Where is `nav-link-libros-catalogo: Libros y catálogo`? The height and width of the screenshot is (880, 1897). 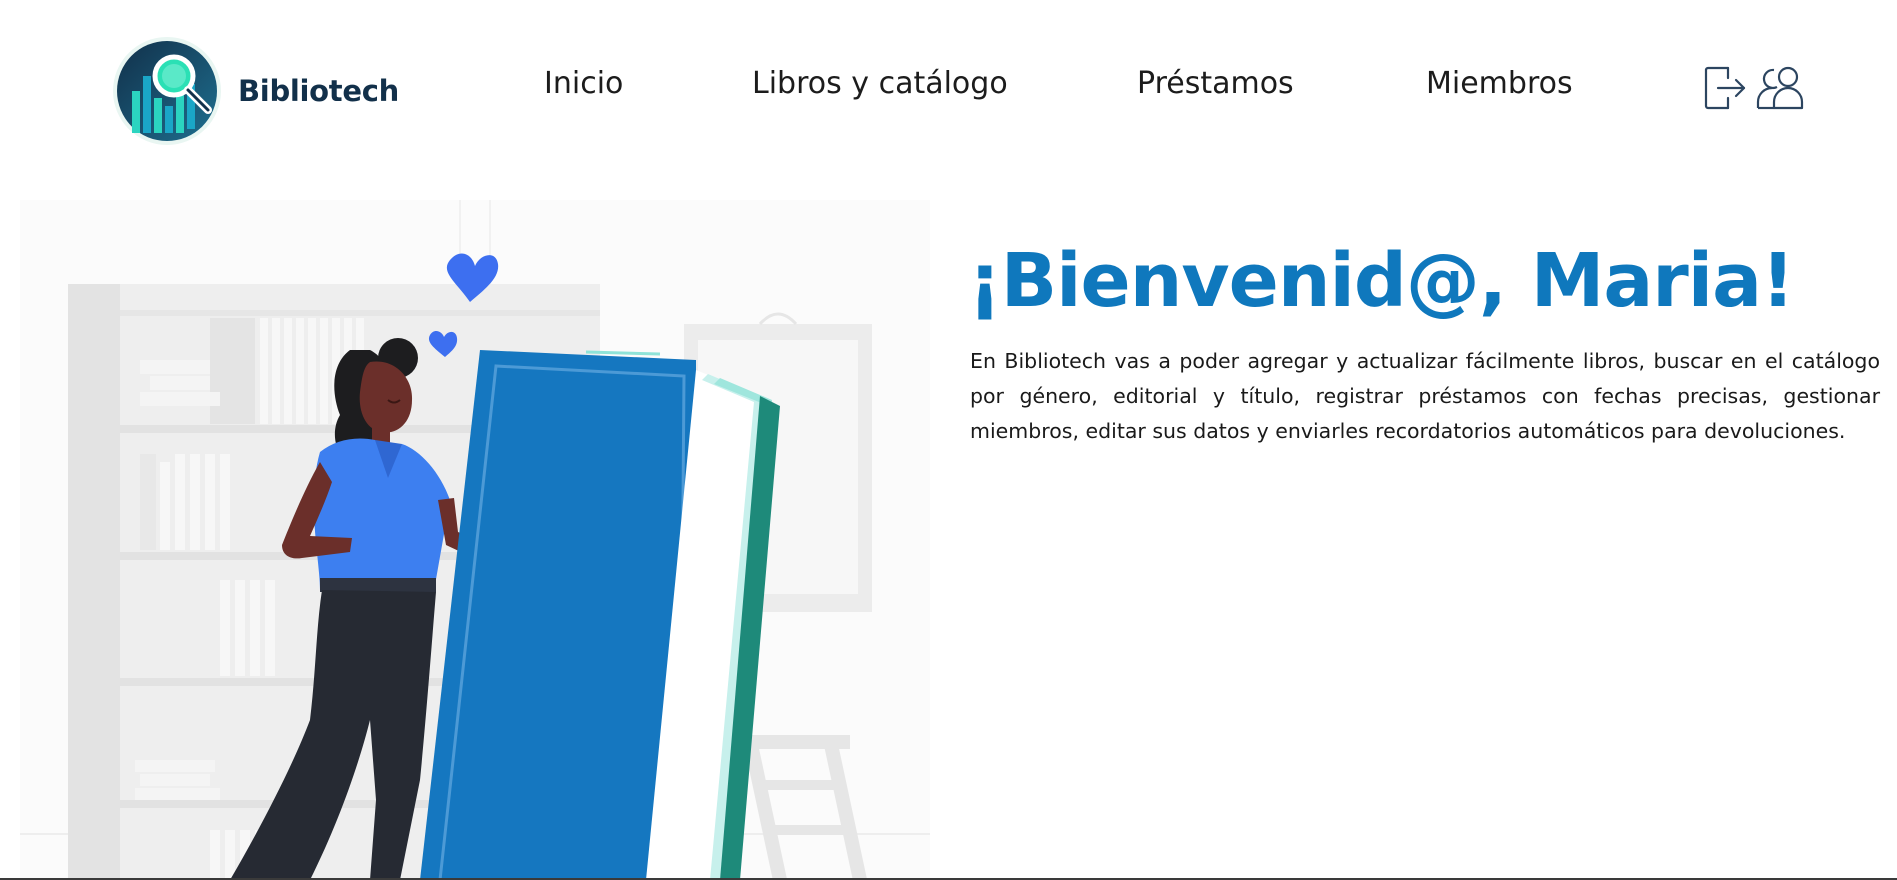 nav-link-libros-catalogo: Libros y catálogo is located at coordinates (880, 83).